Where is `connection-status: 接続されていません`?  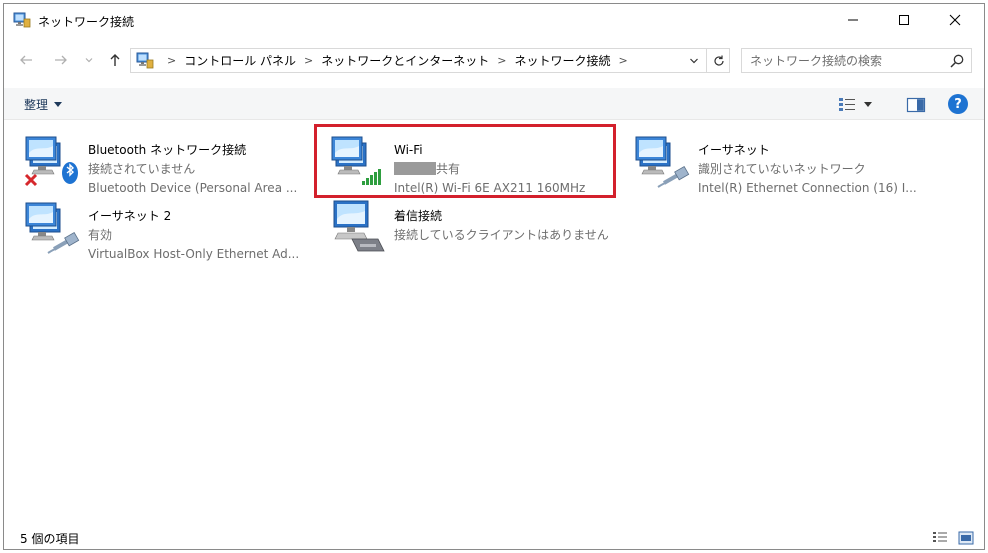 connection-status: 接続されていません is located at coordinates (142, 169).